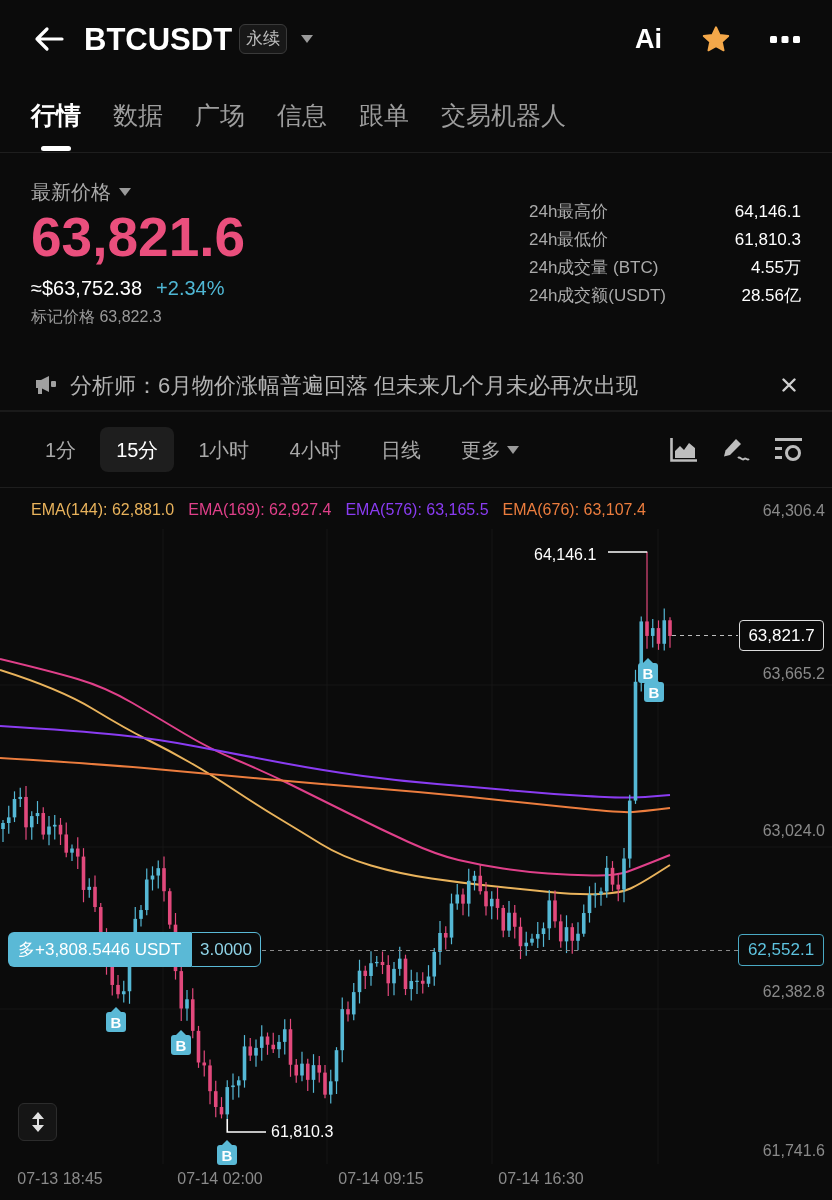  What do you see at coordinates (400, 449) in the screenshot?
I see `interval-tab: 日线` at bounding box center [400, 449].